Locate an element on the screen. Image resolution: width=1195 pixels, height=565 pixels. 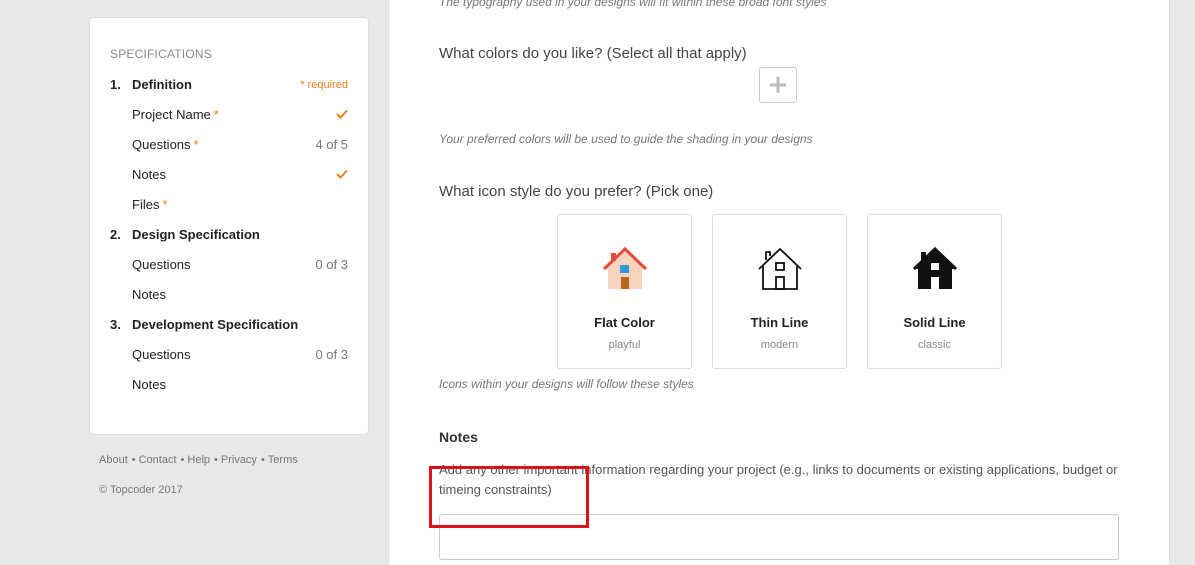
card-subtitle: classic is located at coordinates (934, 345).